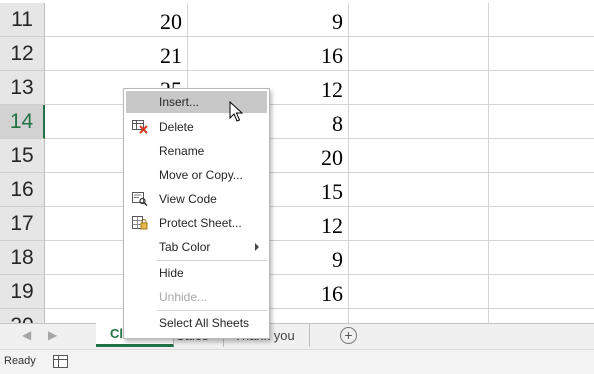  Describe the element at coordinates (22, 190) in the screenshot. I see `row-header: 16` at that location.